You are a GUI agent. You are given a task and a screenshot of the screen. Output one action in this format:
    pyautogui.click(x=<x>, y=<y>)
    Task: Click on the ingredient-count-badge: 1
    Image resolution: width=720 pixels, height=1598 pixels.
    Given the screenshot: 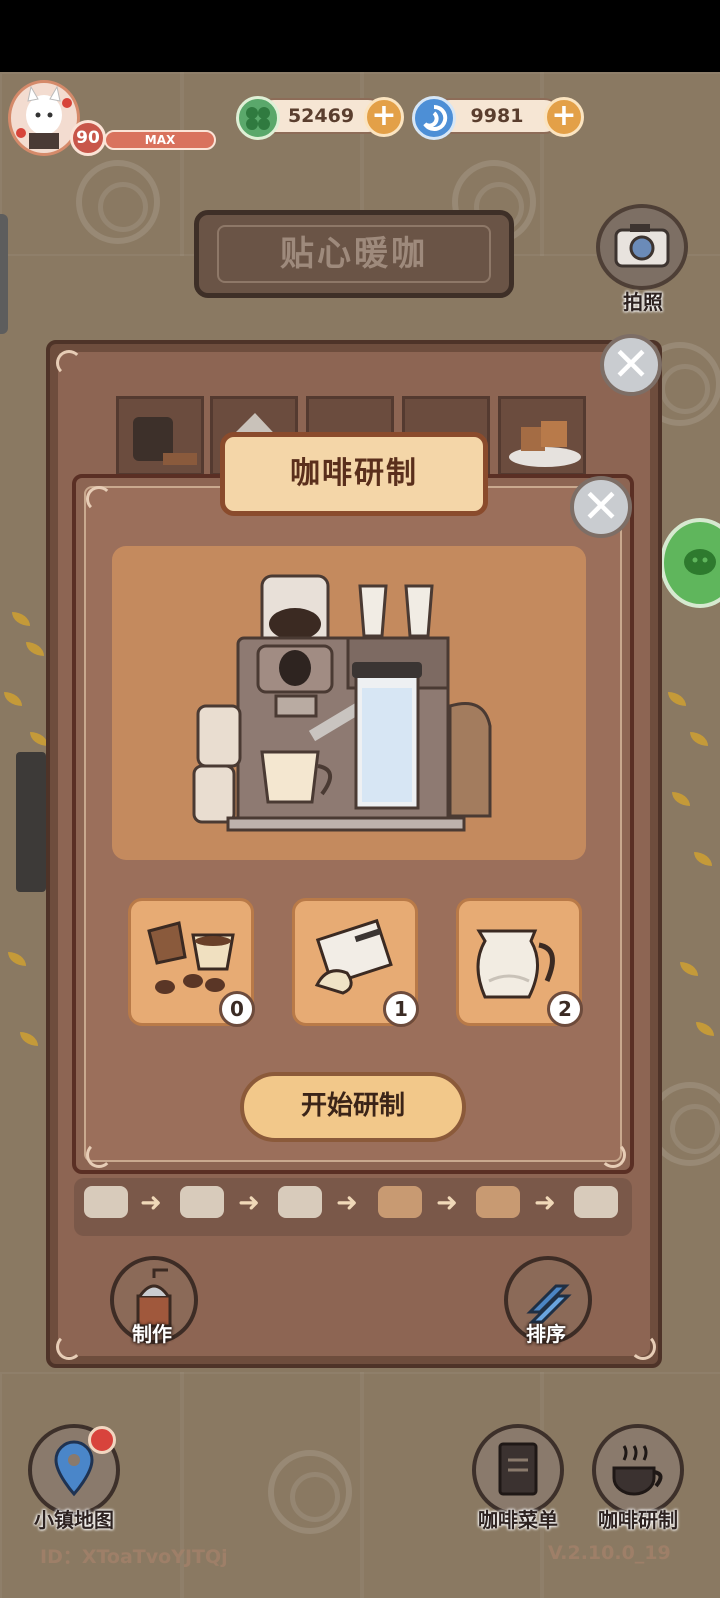 What is the action you would take?
    pyautogui.click(x=401, y=1009)
    